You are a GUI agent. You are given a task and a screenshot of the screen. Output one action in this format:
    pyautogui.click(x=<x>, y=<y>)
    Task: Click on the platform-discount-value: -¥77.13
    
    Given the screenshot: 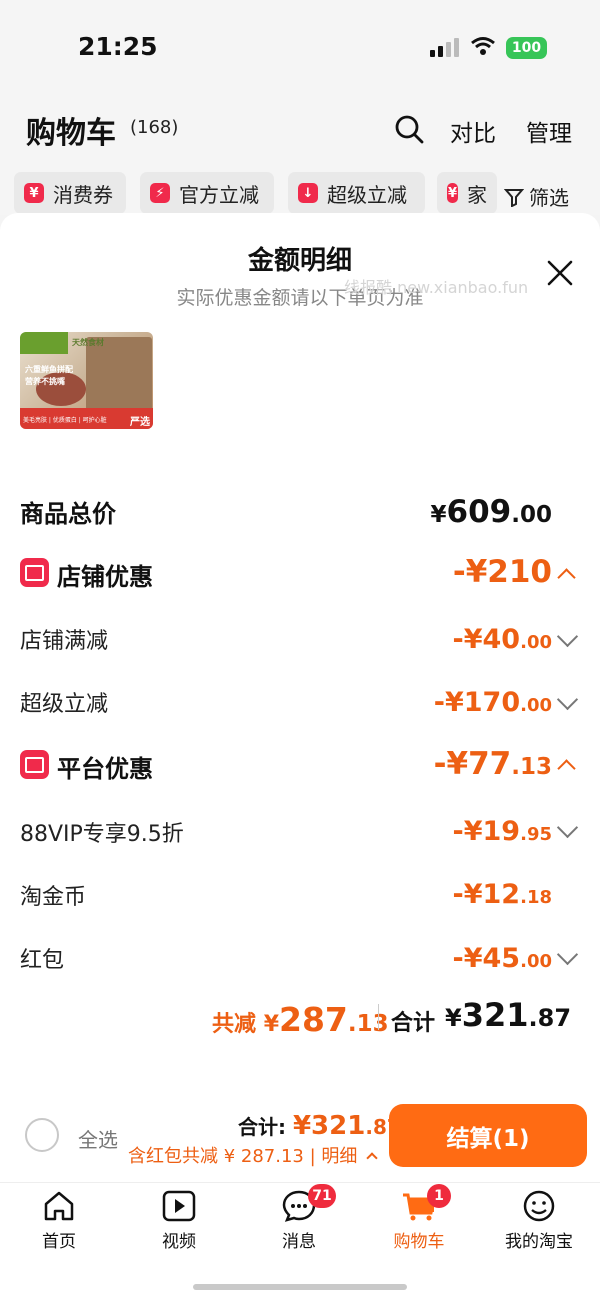 What is the action you would take?
    pyautogui.click(x=492, y=764)
    